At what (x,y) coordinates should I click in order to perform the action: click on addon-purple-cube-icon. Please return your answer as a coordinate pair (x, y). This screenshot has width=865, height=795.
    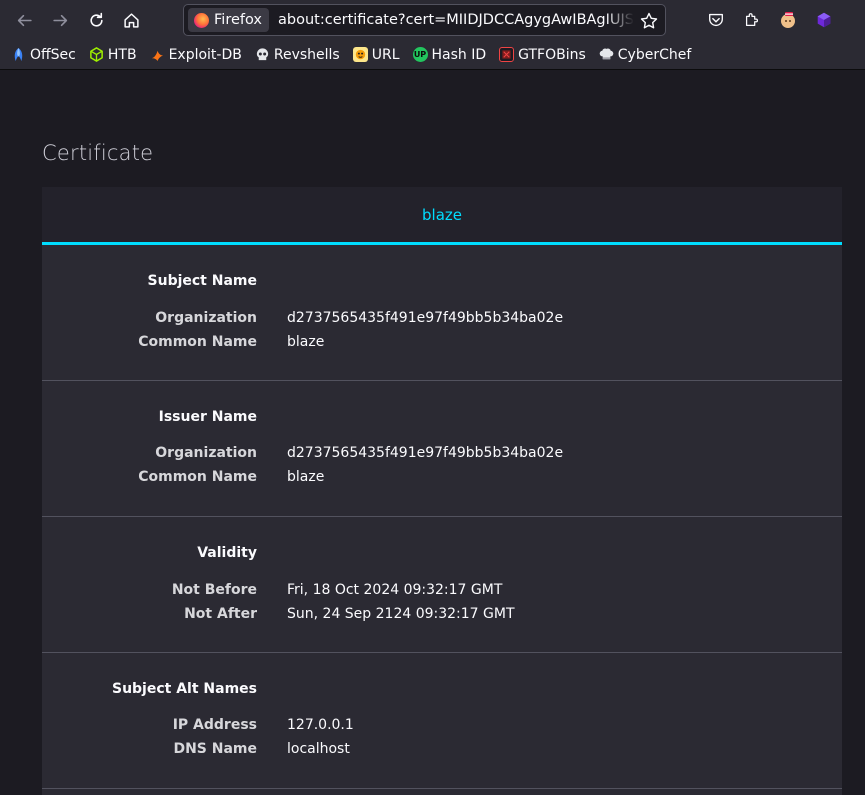
    Looking at the image, I should click on (824, 20).